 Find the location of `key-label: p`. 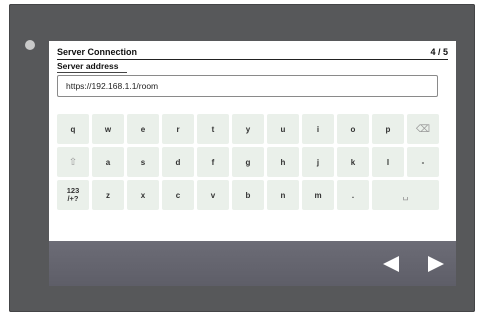

key-label: p is located at coordinates (388, 129).